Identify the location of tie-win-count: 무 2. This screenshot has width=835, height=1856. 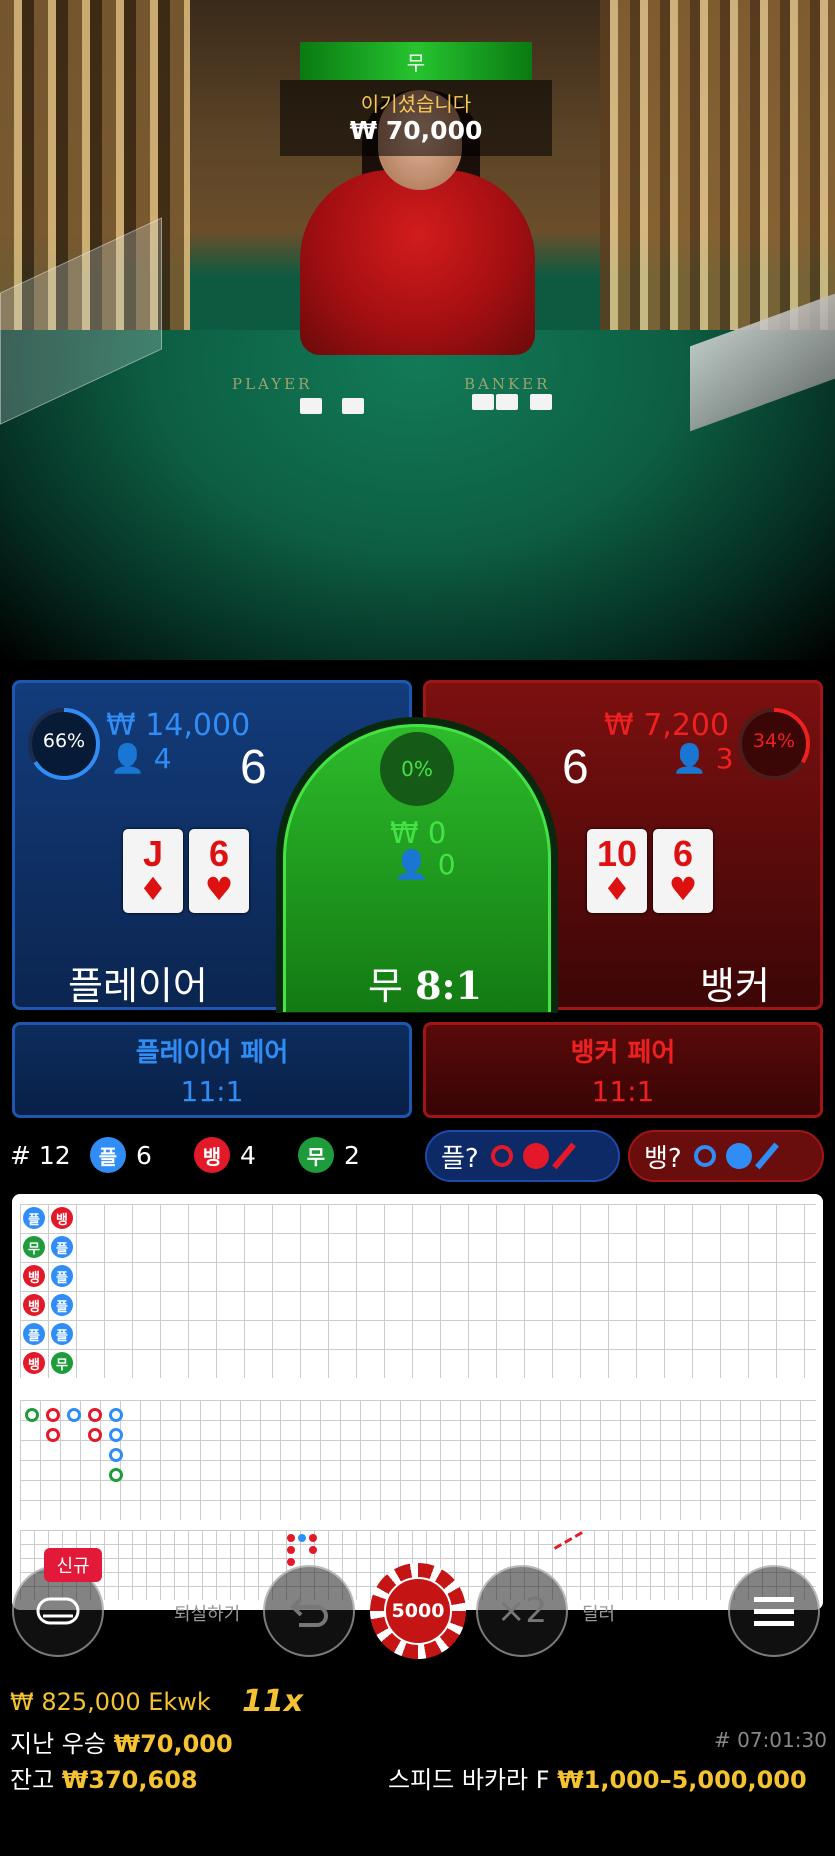
(329, 1155).